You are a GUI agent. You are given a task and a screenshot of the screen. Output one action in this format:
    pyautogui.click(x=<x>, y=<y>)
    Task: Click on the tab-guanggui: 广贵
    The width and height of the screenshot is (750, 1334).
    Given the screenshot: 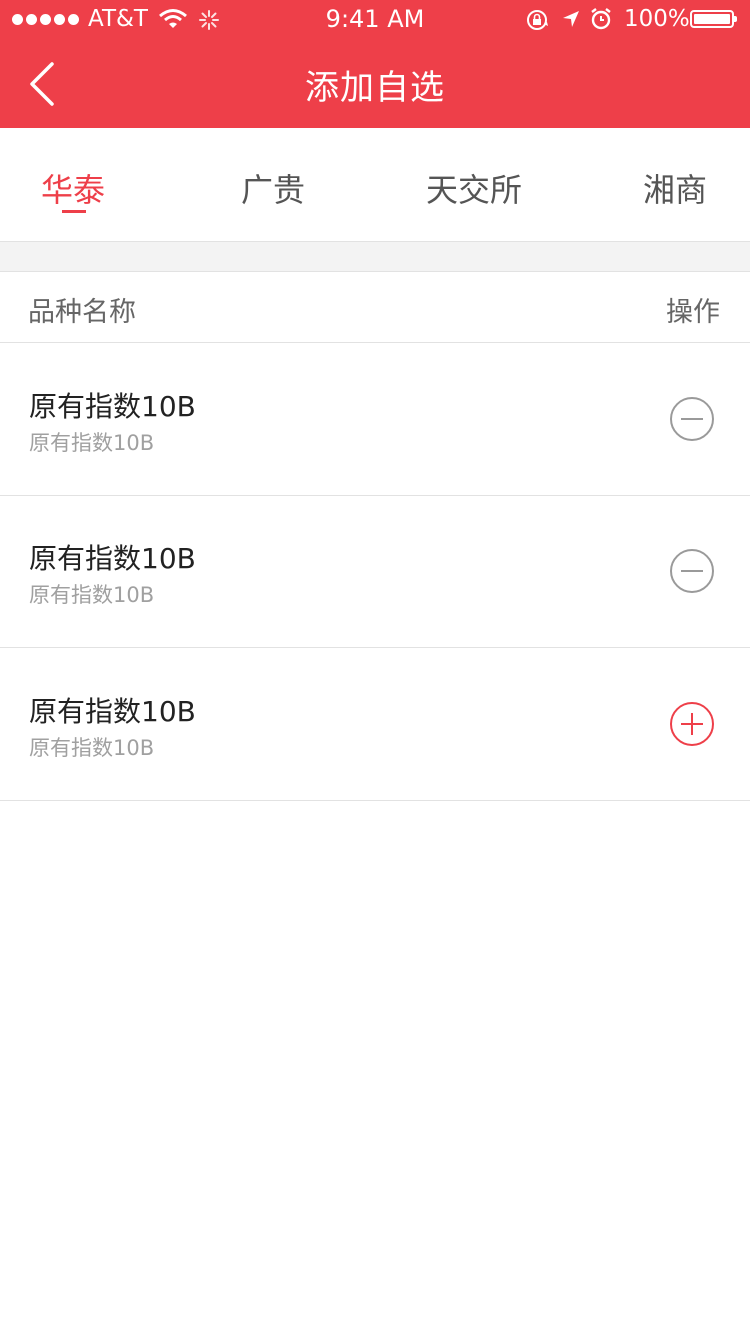 What is the action you would take?
    pyautogui.click(x=273, y=188)
    